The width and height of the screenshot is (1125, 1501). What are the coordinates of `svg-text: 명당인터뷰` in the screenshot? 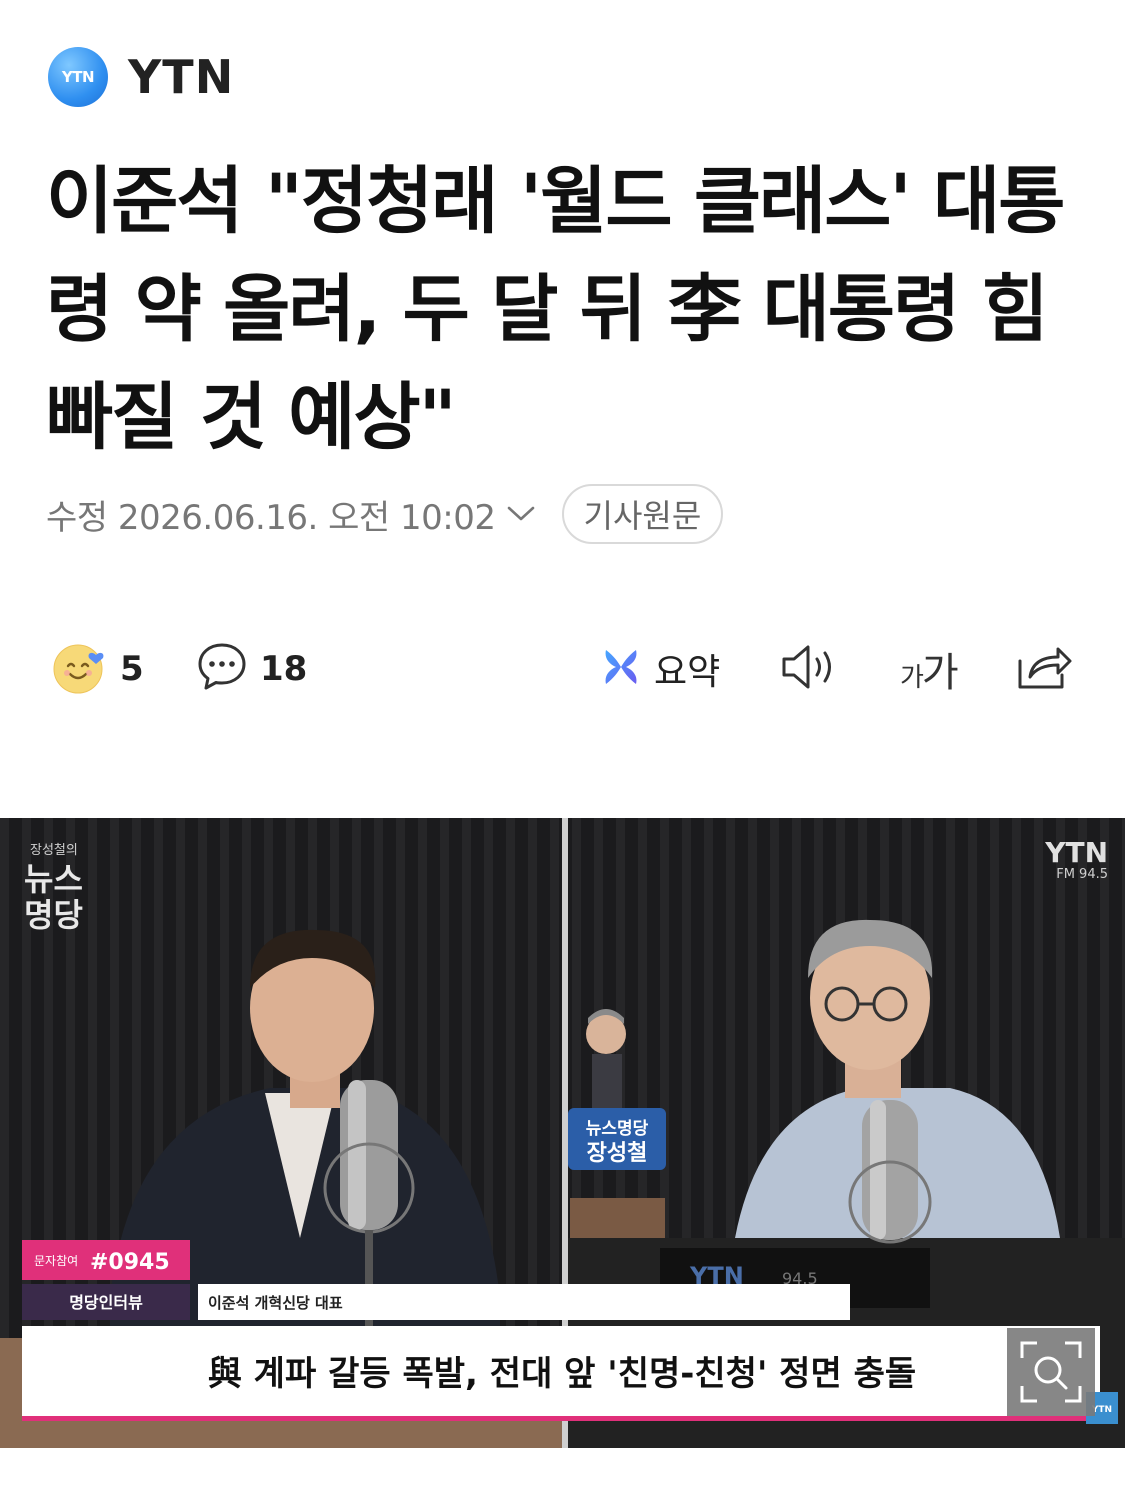 It's located at (106, 1302).